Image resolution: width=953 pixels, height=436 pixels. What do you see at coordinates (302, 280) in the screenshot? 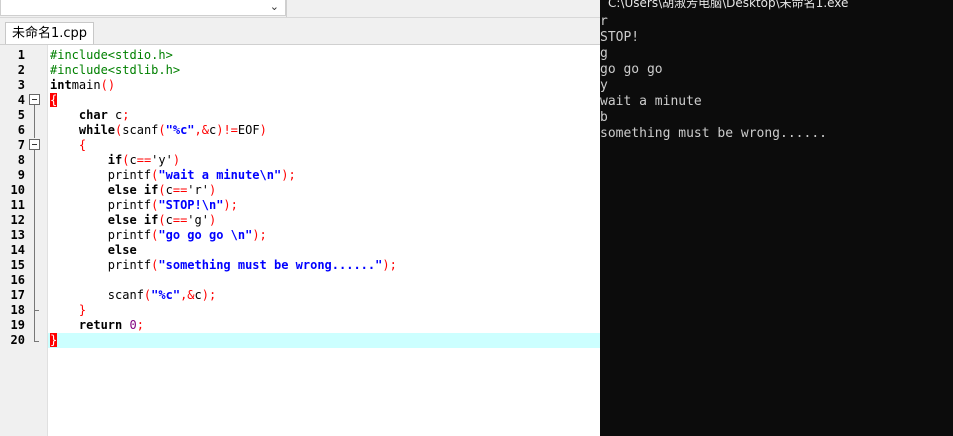
I see `code-line: 16` at bounding box center [302, 280].